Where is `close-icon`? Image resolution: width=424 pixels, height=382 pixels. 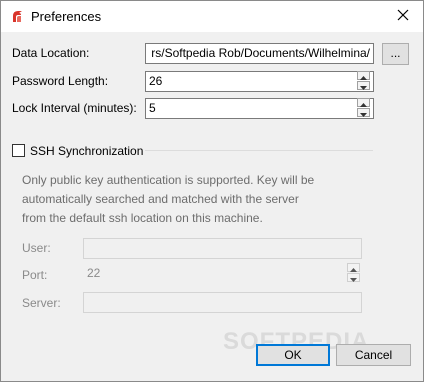 close-icon is located at coordinates (403, 16).